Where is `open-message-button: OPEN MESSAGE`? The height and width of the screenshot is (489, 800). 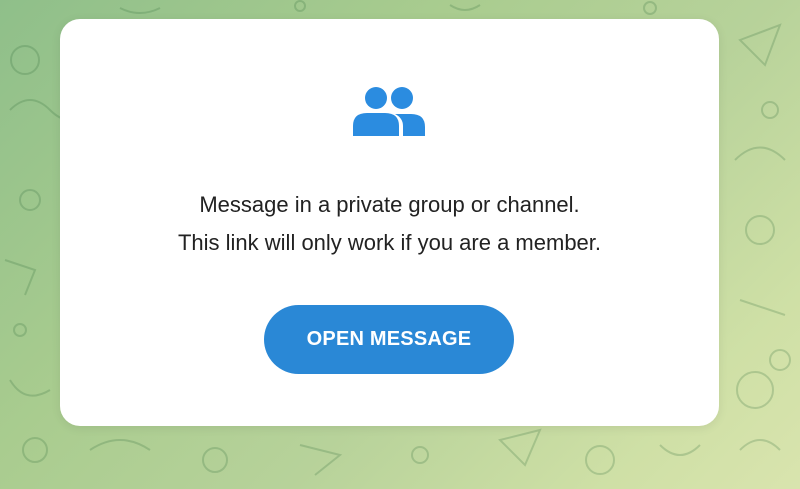 open-message-button: OPEN MESSAGE is located at coordinates (389, 339).